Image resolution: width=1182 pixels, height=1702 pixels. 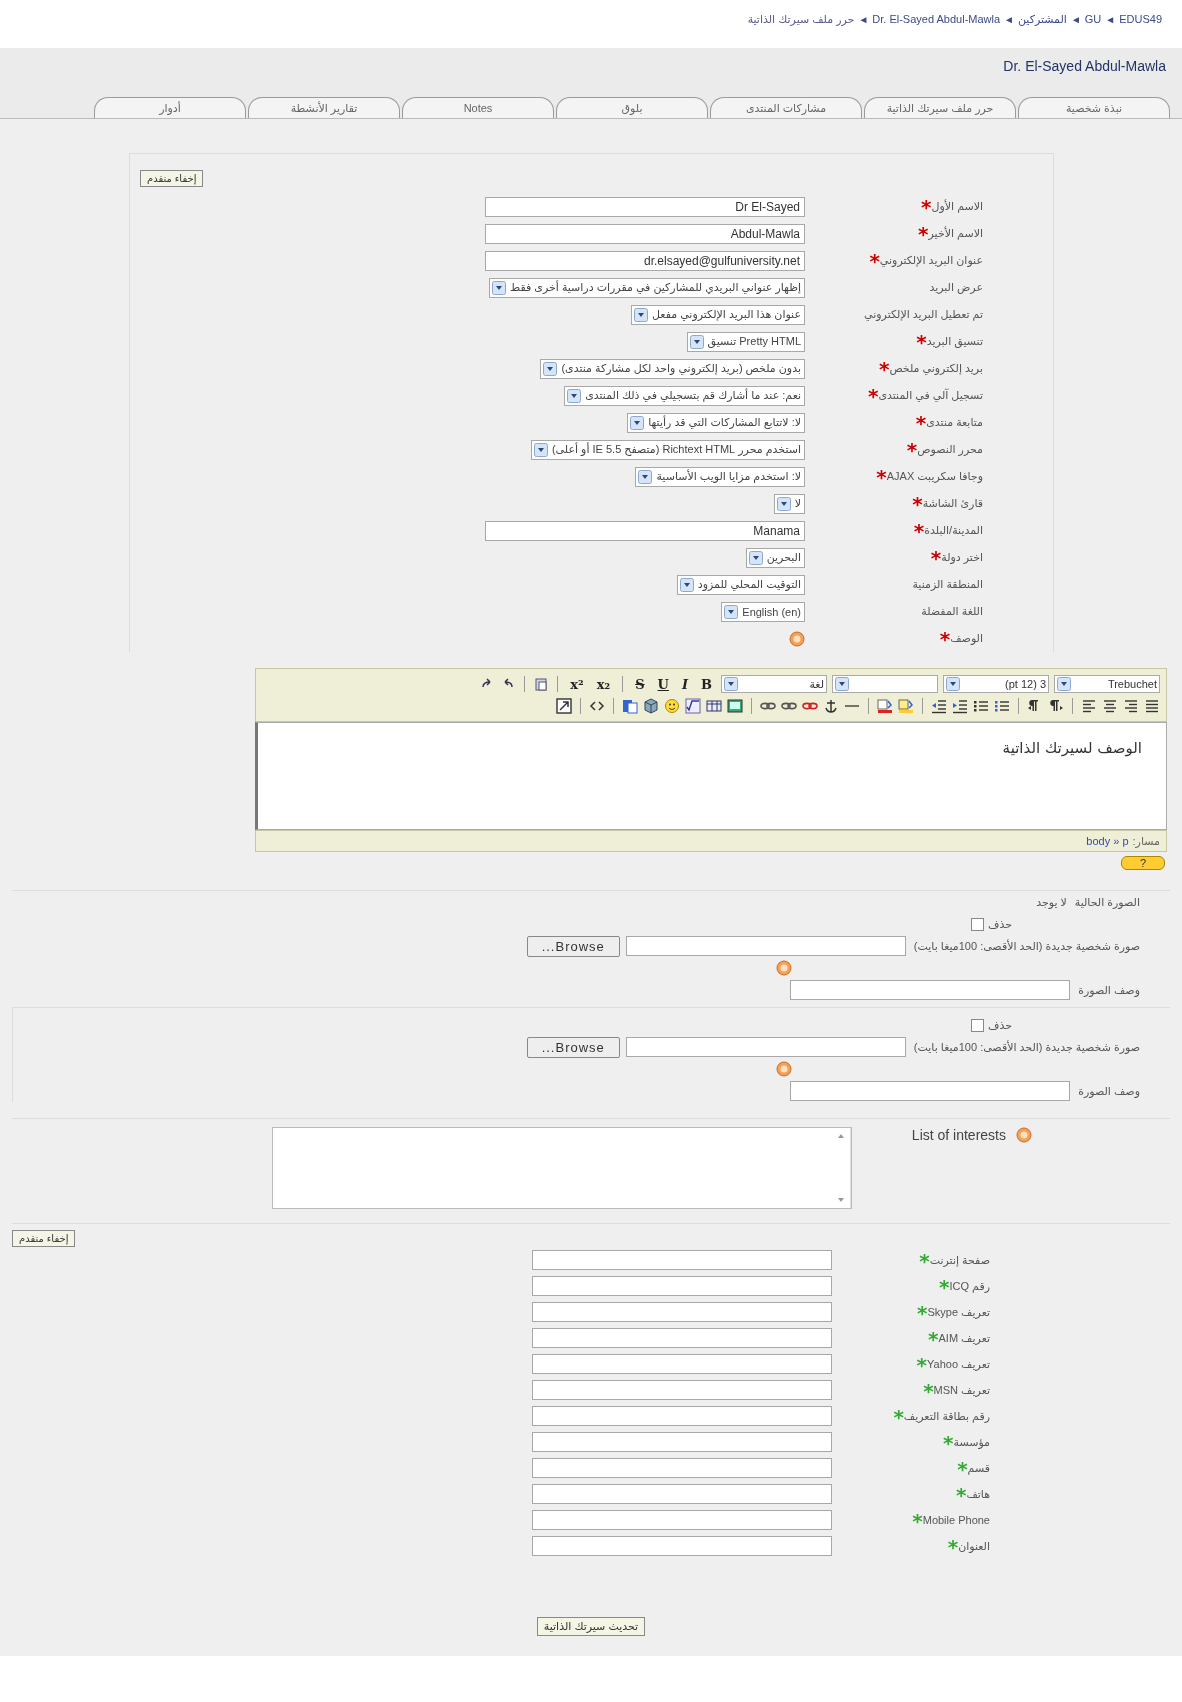 What do you see at coordinates (801, 19) in the screenshot?
I see `breadcrumb-current: حرر ملف سيرتك الذاتية` at bounding box center [801, 19].